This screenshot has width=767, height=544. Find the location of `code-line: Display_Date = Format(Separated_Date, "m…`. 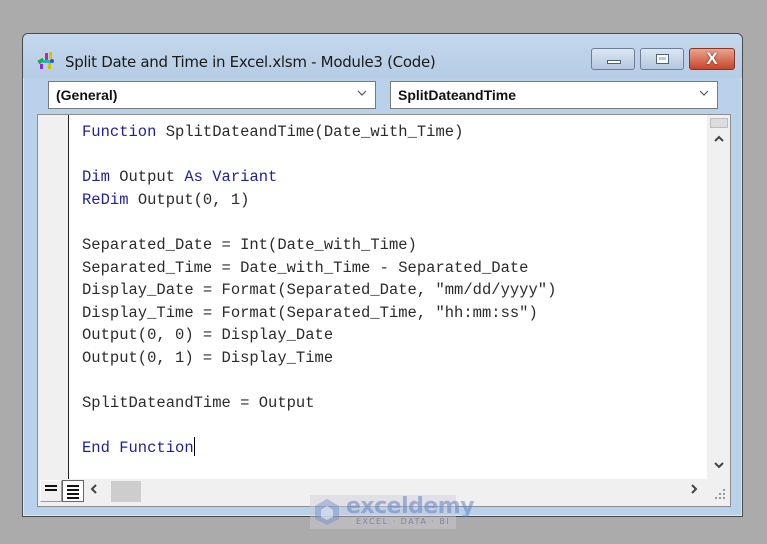

code-line: Display_Date = Format(Separated_Date, "m… is located at coordinates (319, 290).